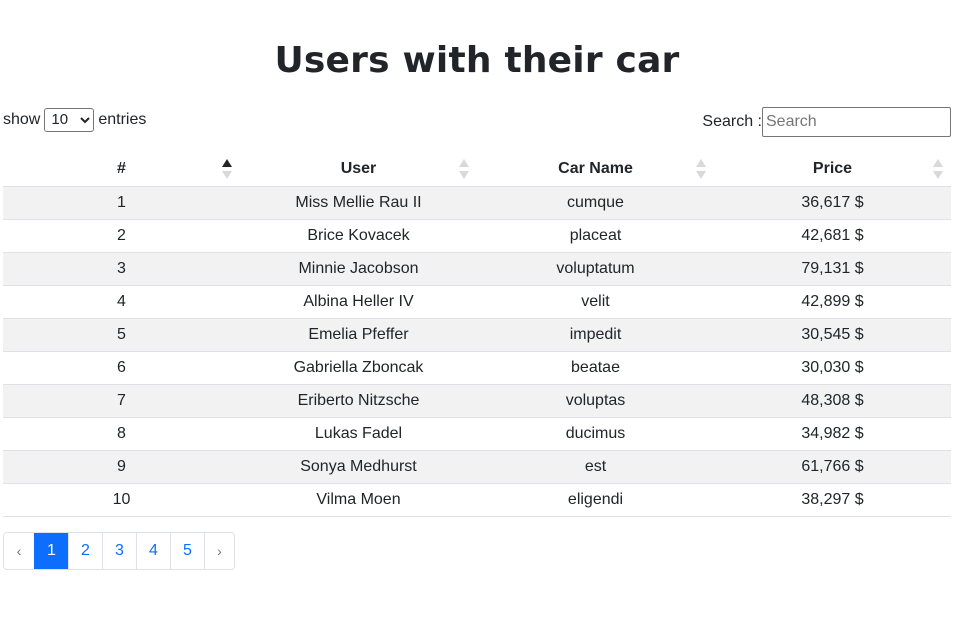 Image resolution: width=960 pixels, height=619 pixels. Describe the element at coordinates (832, 302) in the screenshot. I see `cell-price: 42,899 $` at that location.